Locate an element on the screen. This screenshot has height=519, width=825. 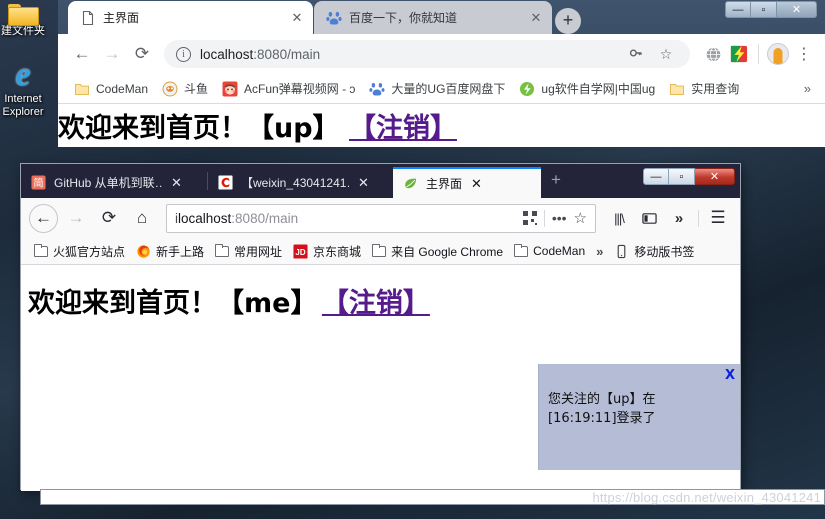
chrome-menu-icon: ⋮ is located at coordinates (804, 54).